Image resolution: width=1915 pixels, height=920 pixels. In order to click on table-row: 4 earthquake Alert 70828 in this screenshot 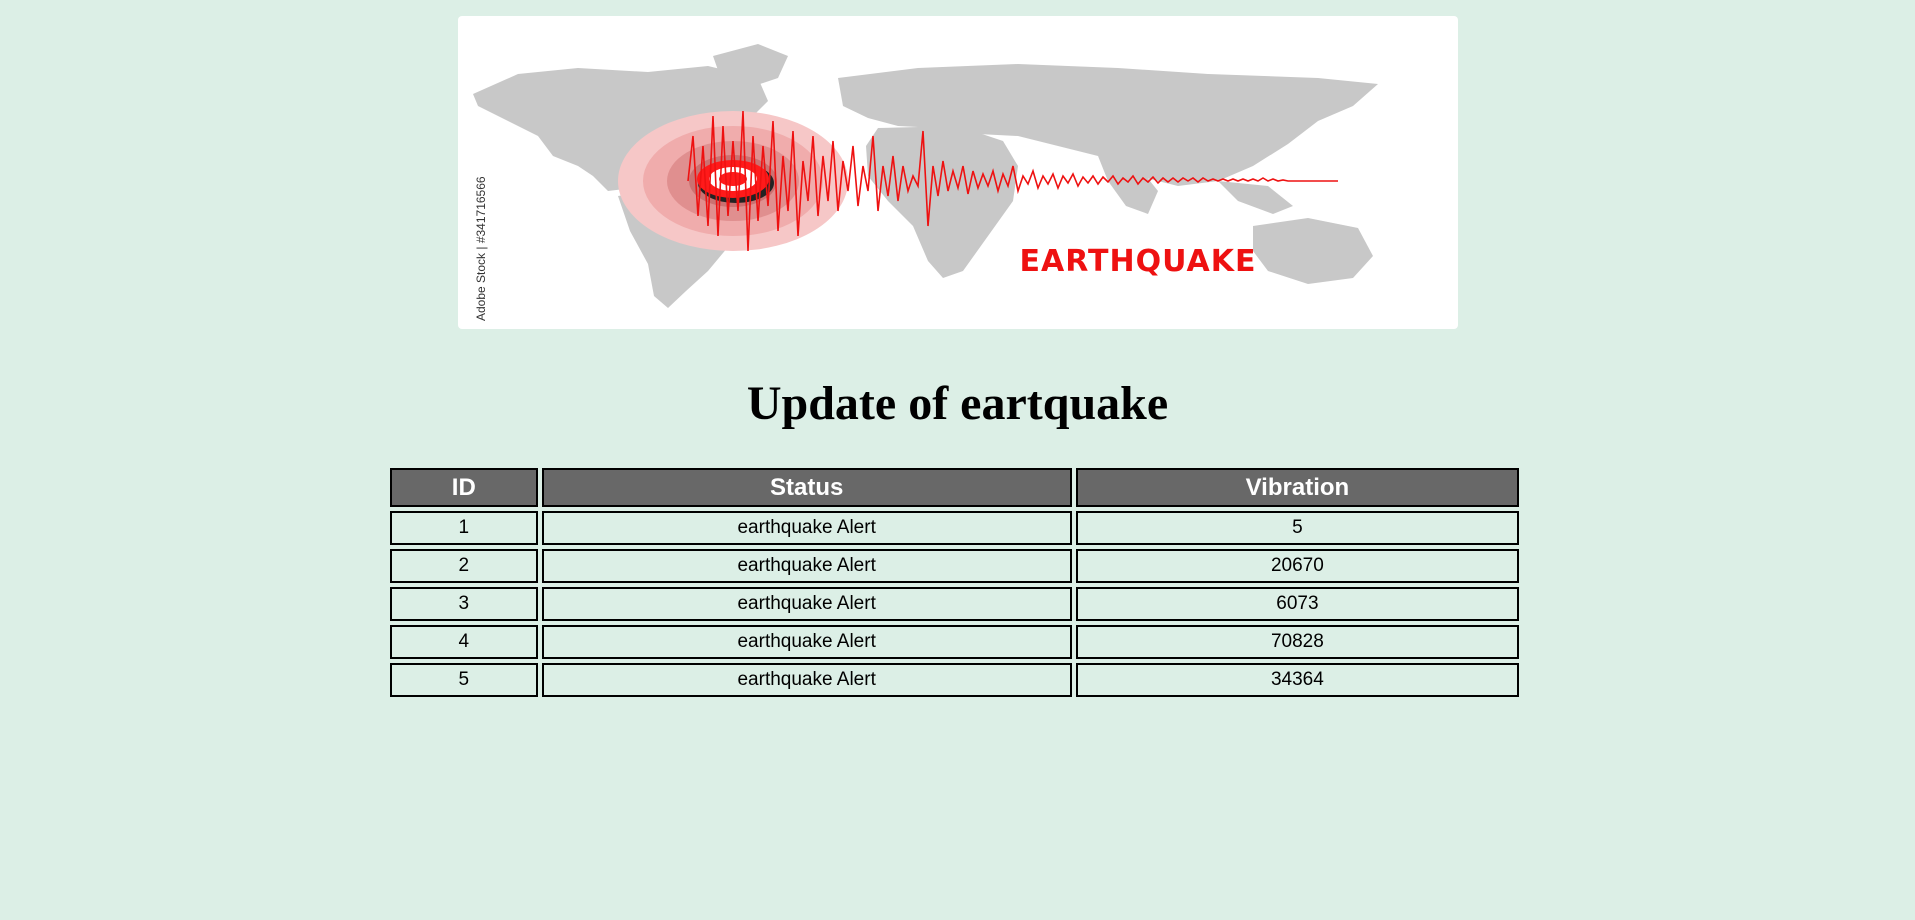, I will do `click(954, 642)`.